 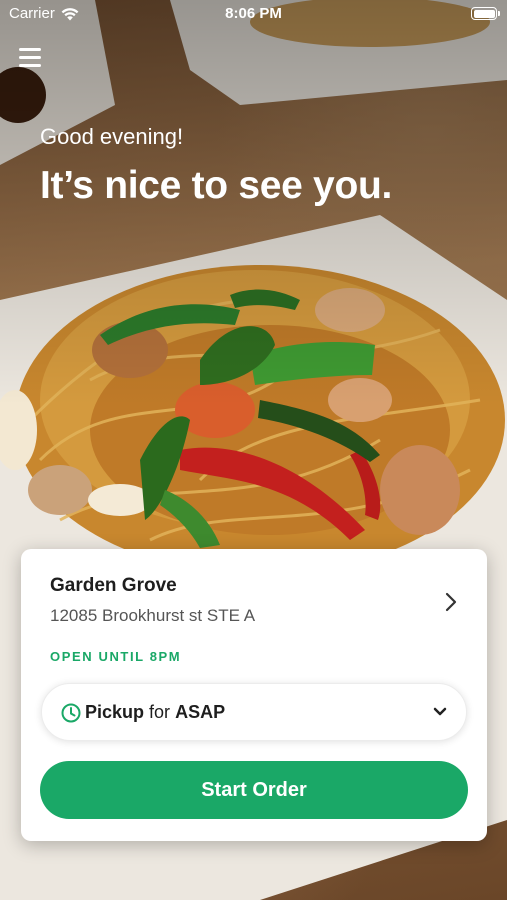 What do you see at coordinates (256, 603) in the screenshot?
I see `store-selector: Garden Grove 12085 Brookhurst st STE A` at bounding box center [256, 603].